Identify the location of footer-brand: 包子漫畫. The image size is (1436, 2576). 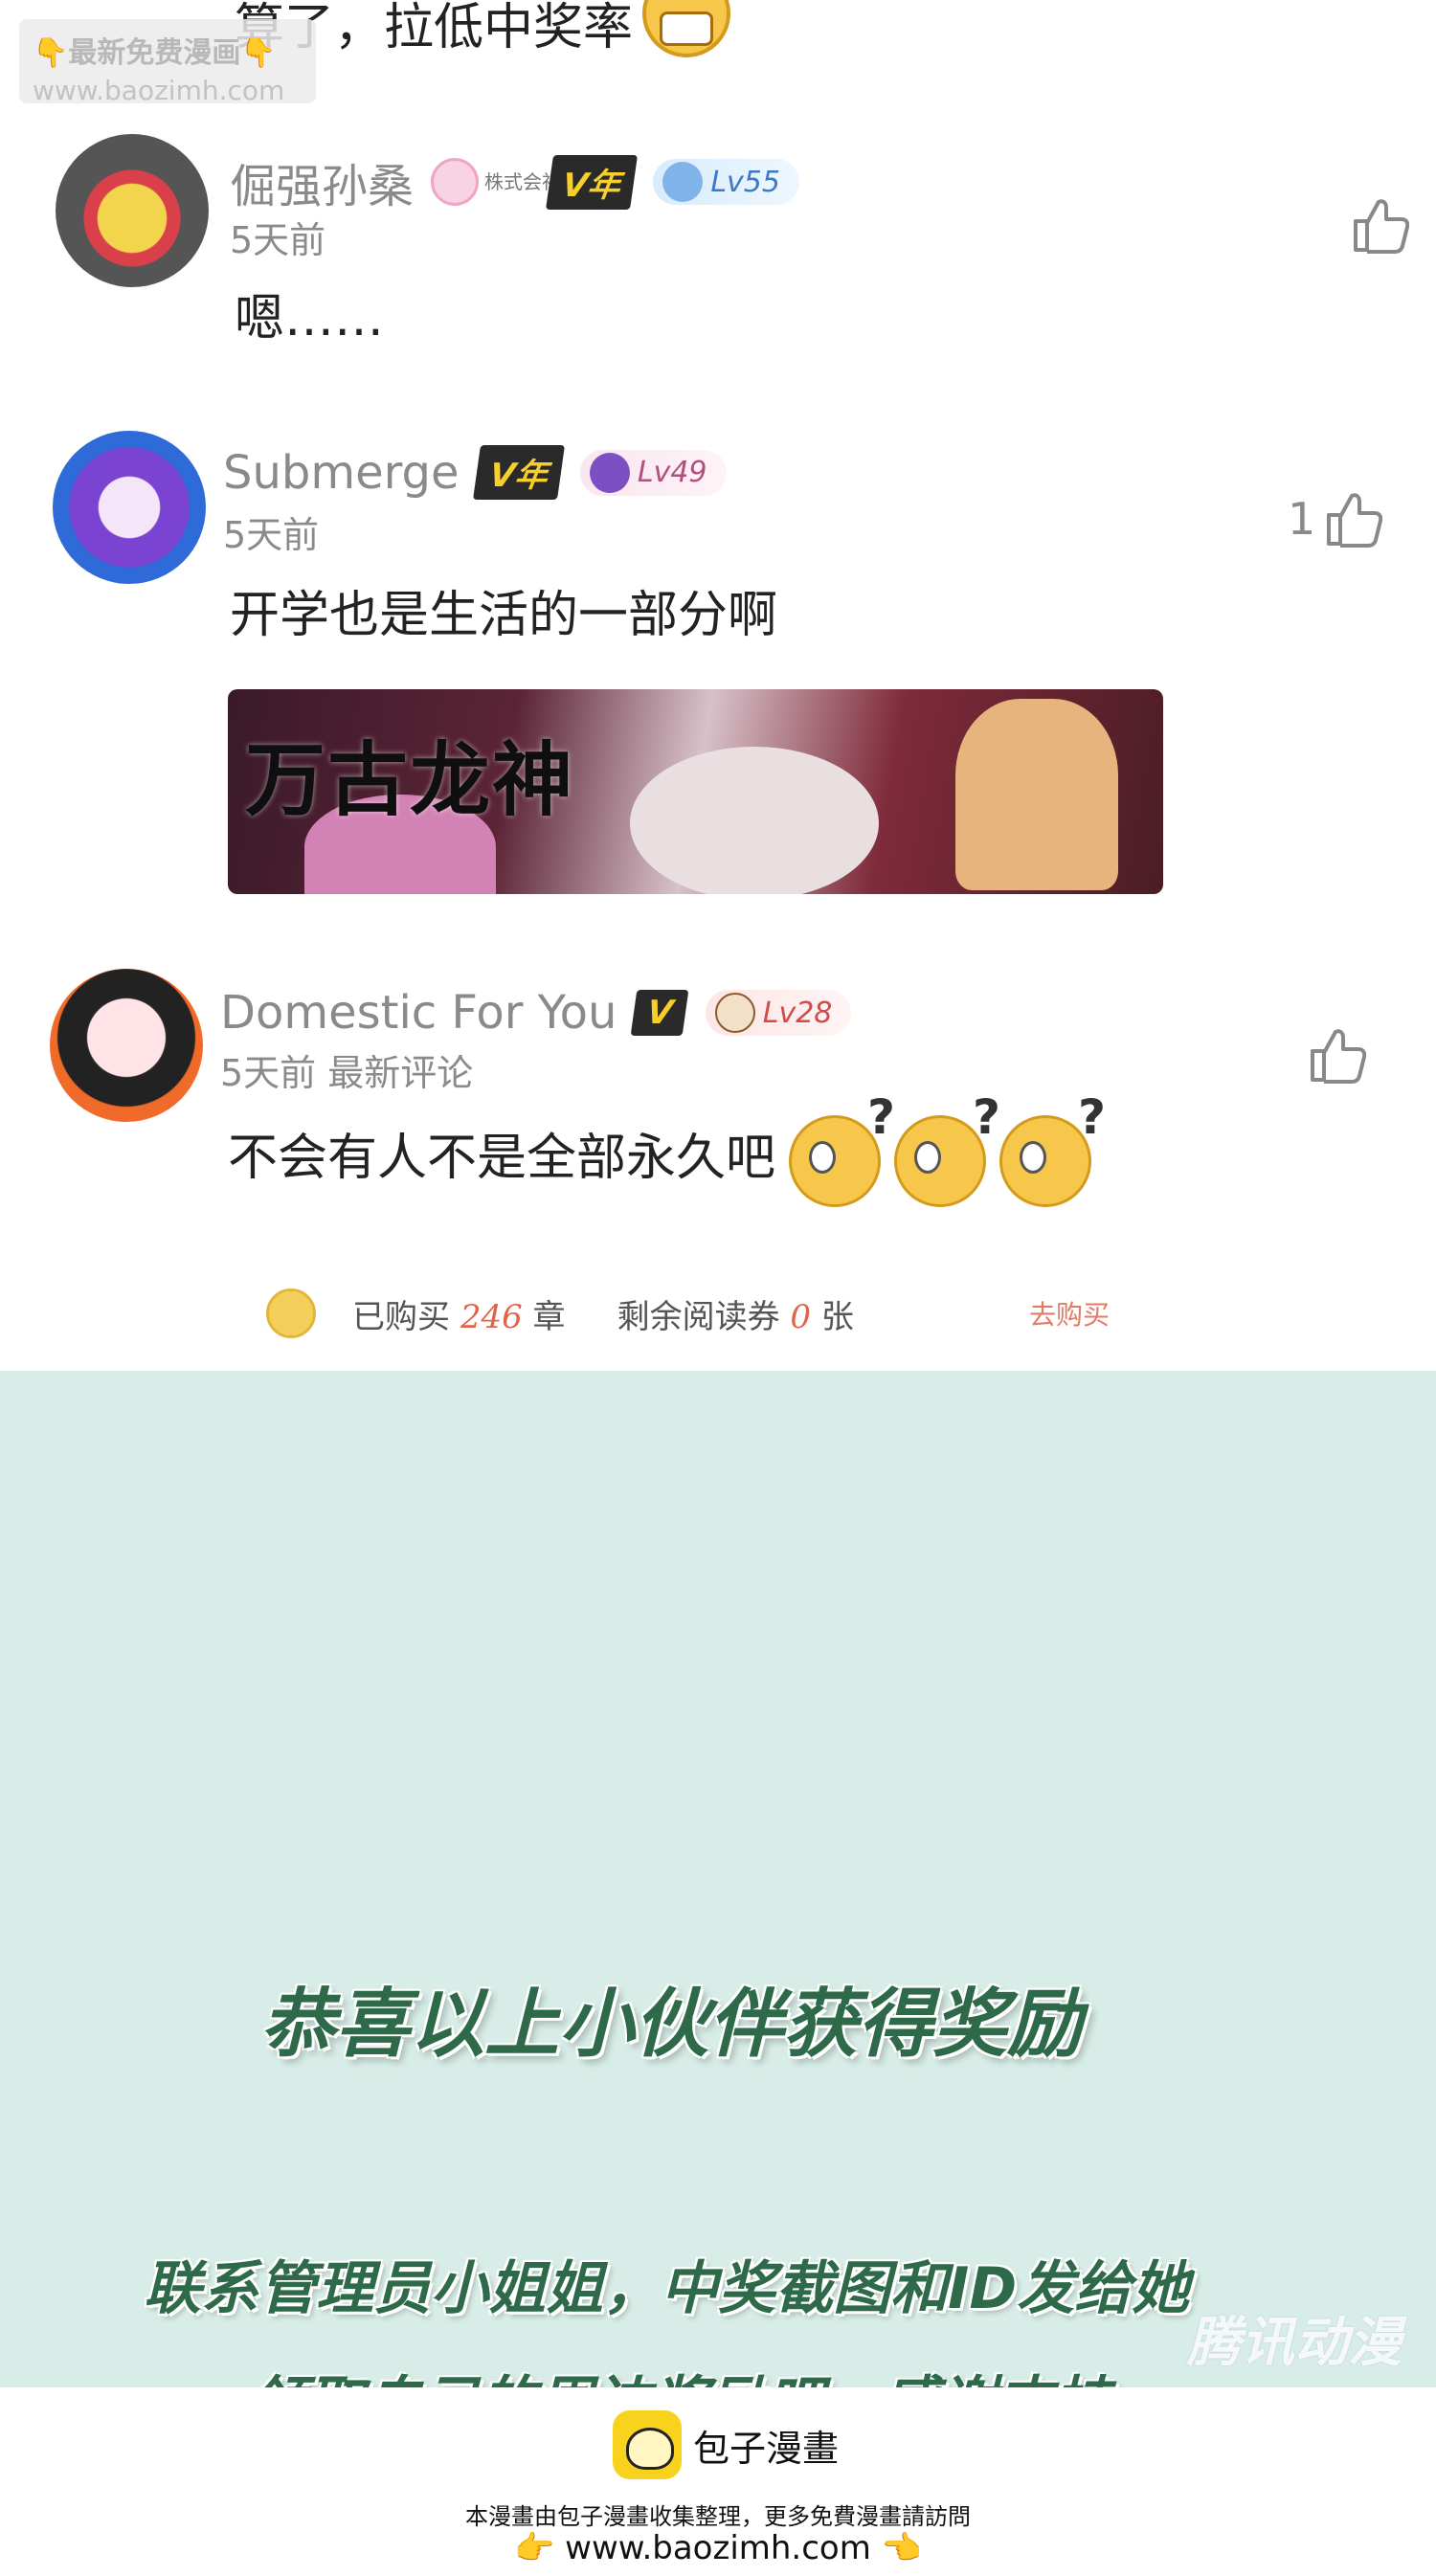
(726, 2444).